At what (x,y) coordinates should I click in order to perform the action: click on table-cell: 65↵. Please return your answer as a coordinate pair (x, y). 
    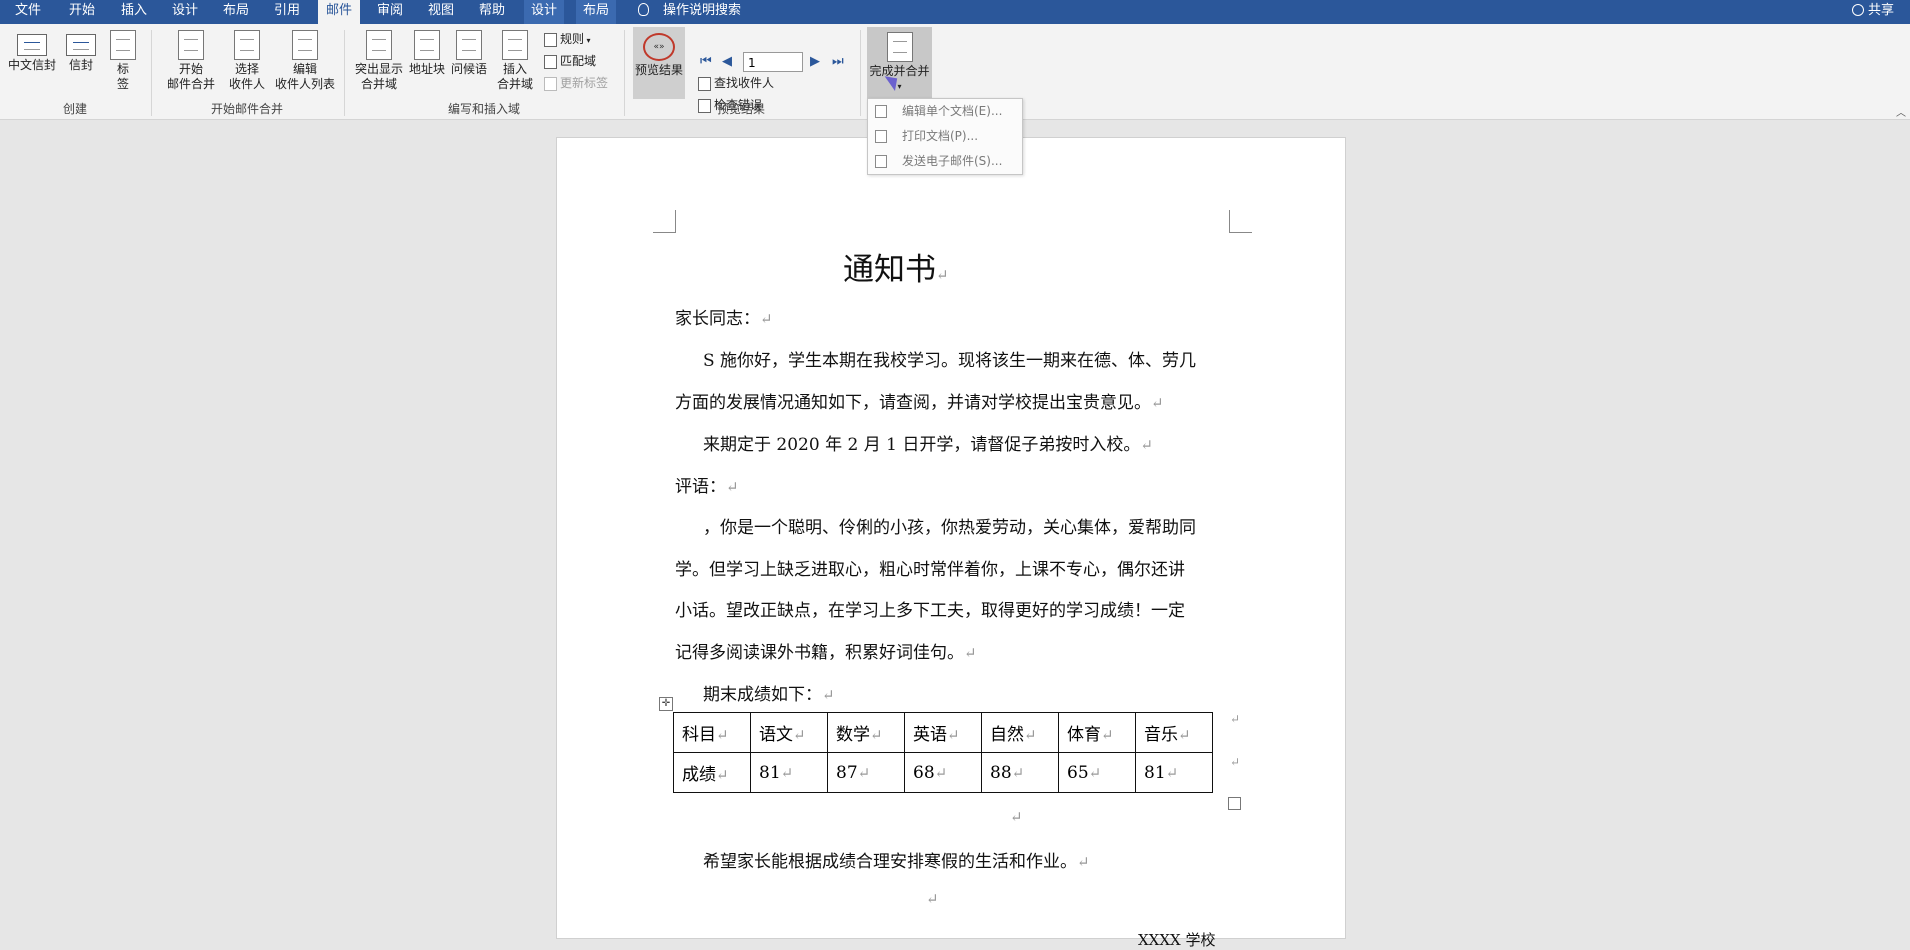
    Looking at the image, I should click on (1097, 772).